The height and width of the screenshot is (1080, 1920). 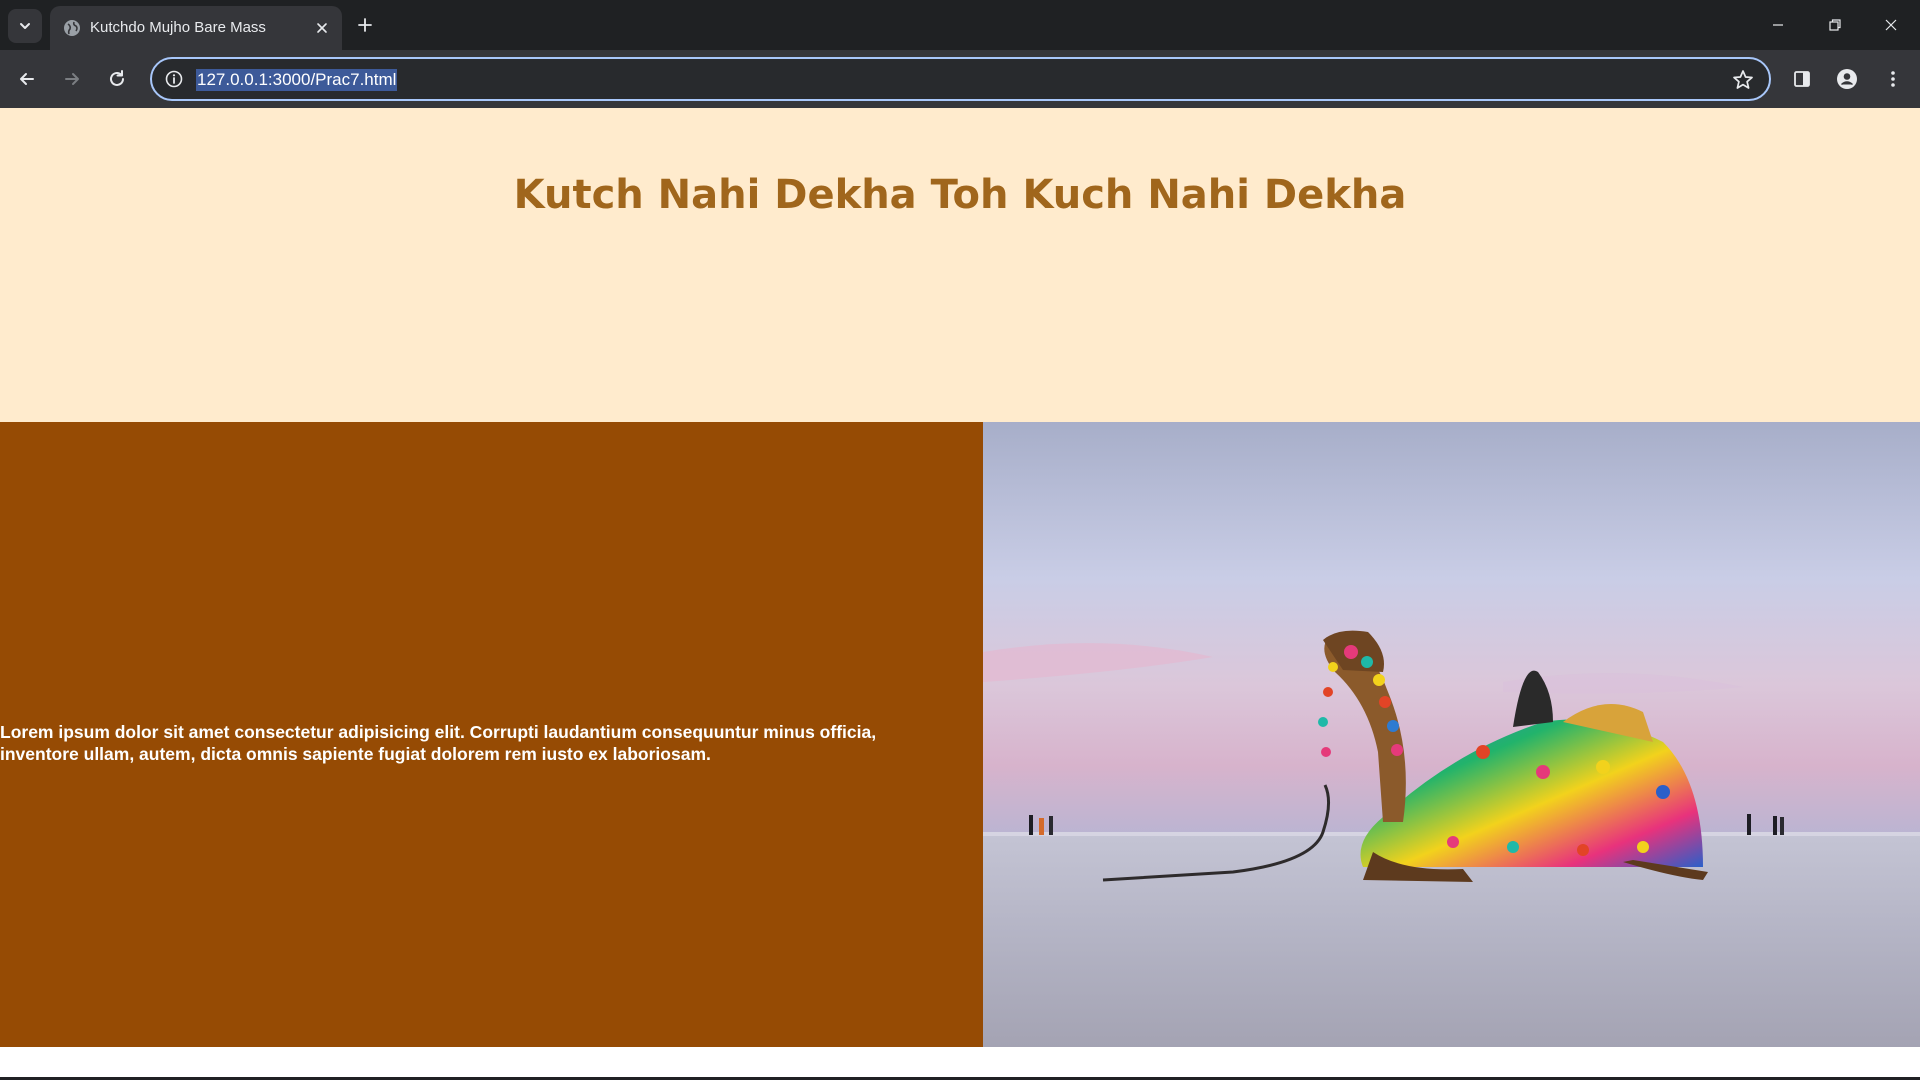 I want to click on arrow-left-icon, so click(x=27, y=79).